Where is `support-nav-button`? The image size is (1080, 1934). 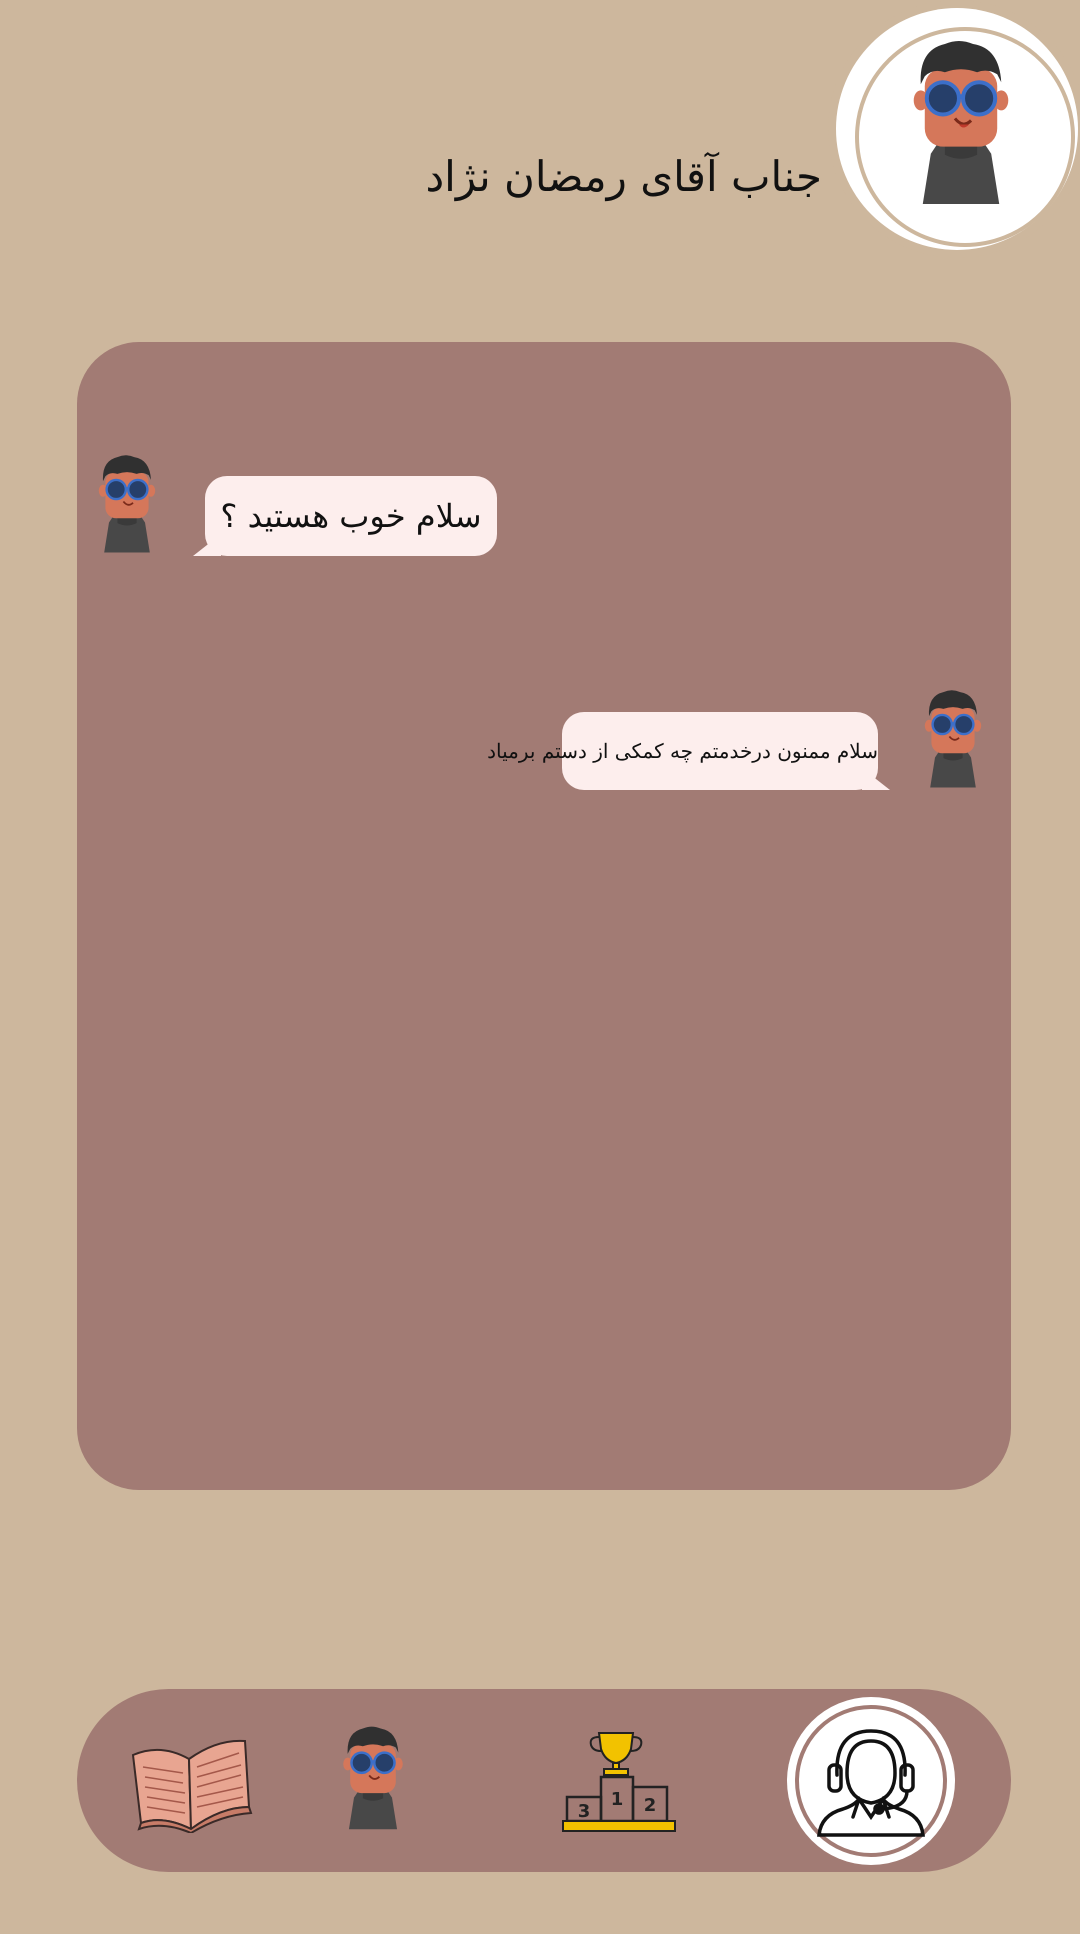 support-nav-button is located at coordinates (871, 1781).